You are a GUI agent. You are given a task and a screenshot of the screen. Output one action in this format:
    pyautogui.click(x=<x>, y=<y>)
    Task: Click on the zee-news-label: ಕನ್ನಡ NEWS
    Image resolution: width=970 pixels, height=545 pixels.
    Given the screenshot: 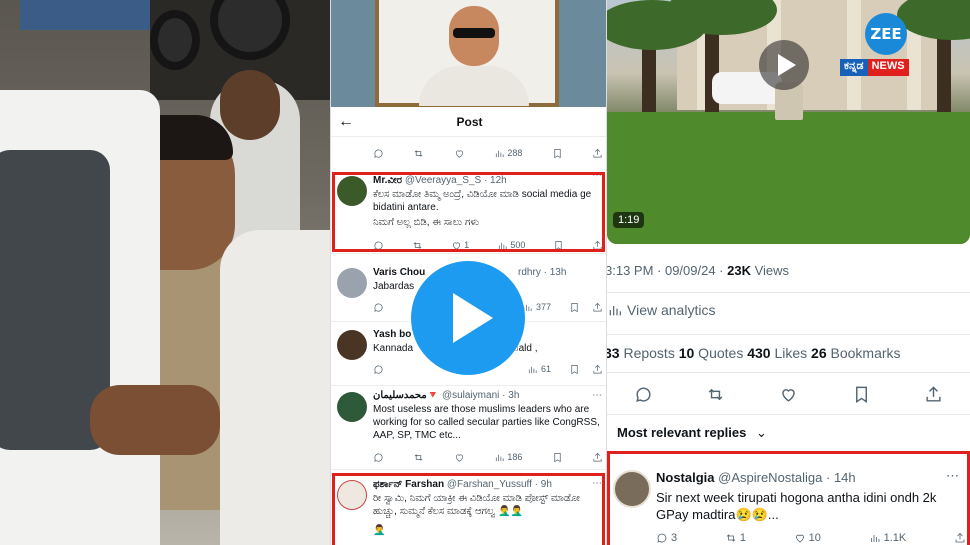 What is the action you would take?
    pyautogui.click(x=874, y=67)
    